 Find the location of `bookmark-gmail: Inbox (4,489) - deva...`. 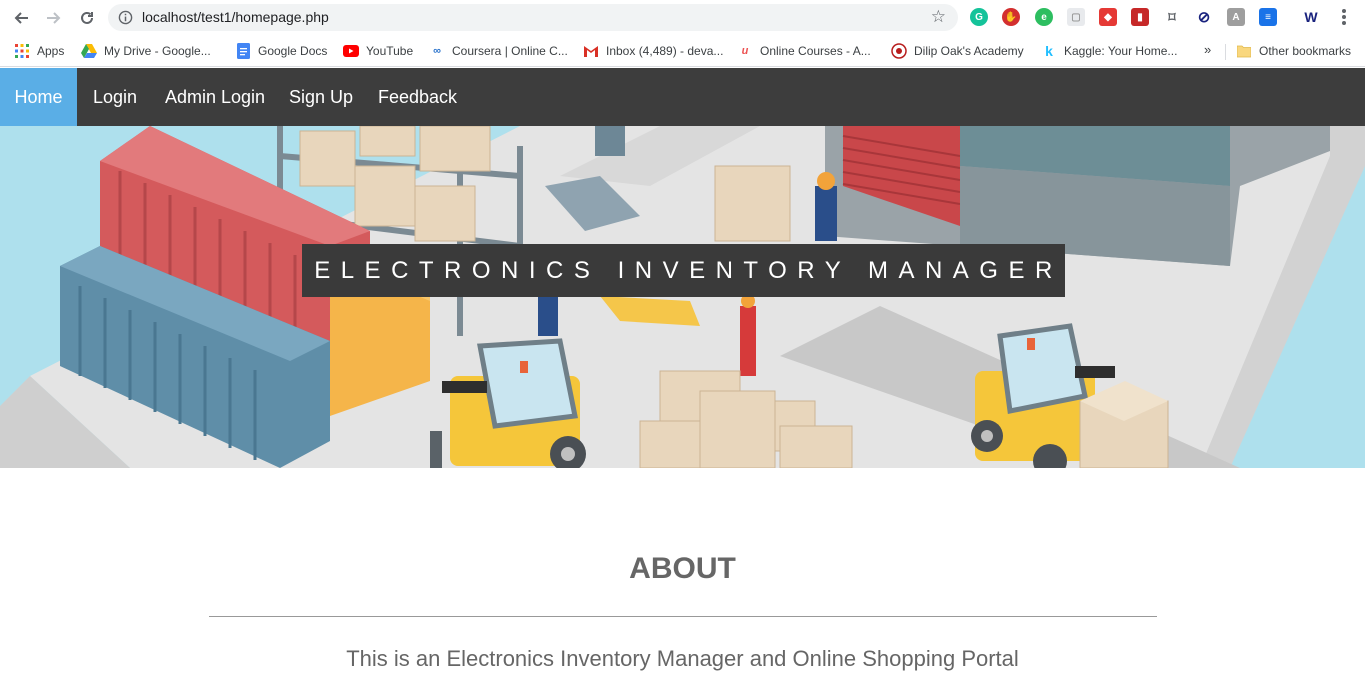

bookmark-gmail: Inbox (4,489) - deva... is located at coordinates (653, 51).